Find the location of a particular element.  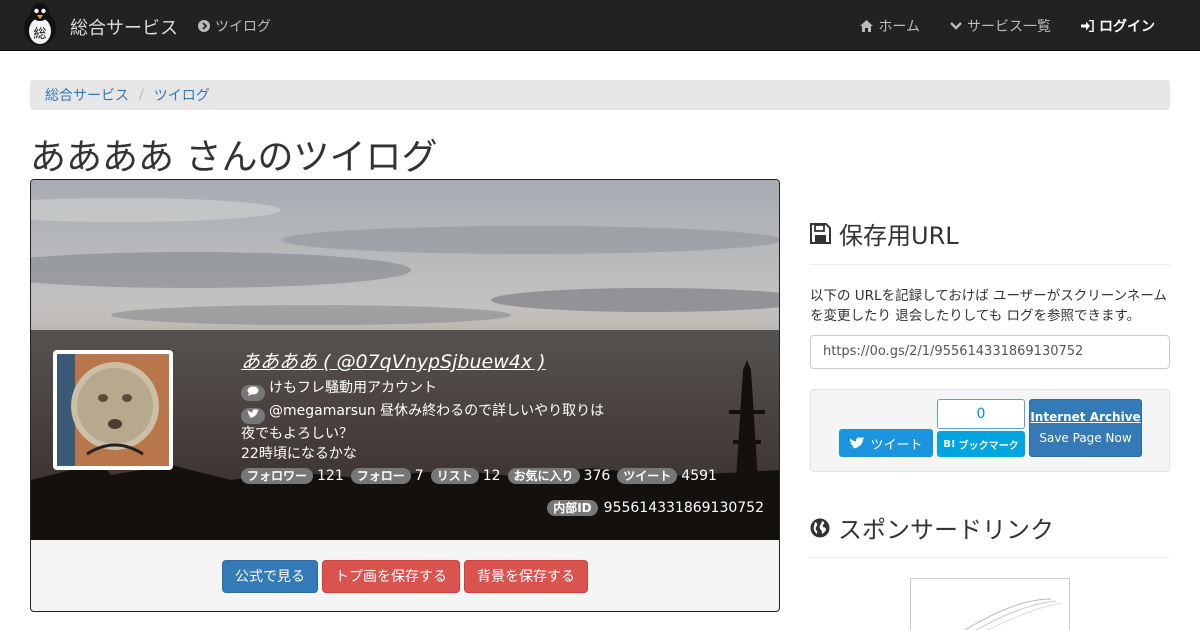

save-background-button: 背景を保存する is located at coordinates (526, 576).